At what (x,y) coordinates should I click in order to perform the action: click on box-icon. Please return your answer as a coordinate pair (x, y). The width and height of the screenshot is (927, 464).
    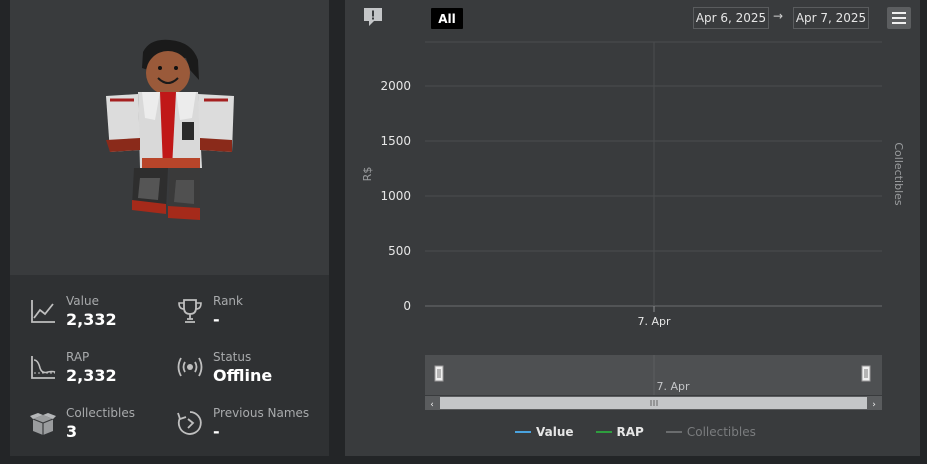
    Looking at the image, I should click on (43, 424).